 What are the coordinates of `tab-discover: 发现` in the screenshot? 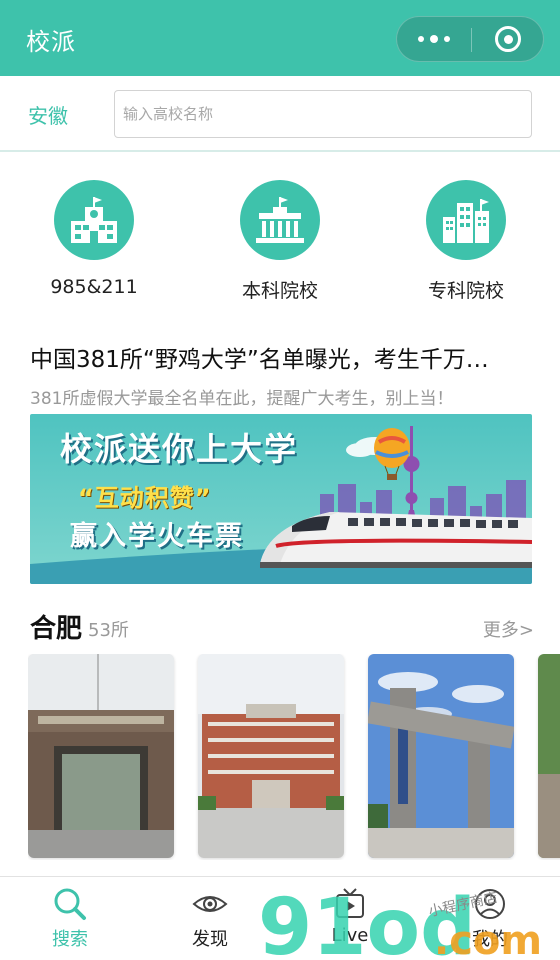 It's located at (210, 918).